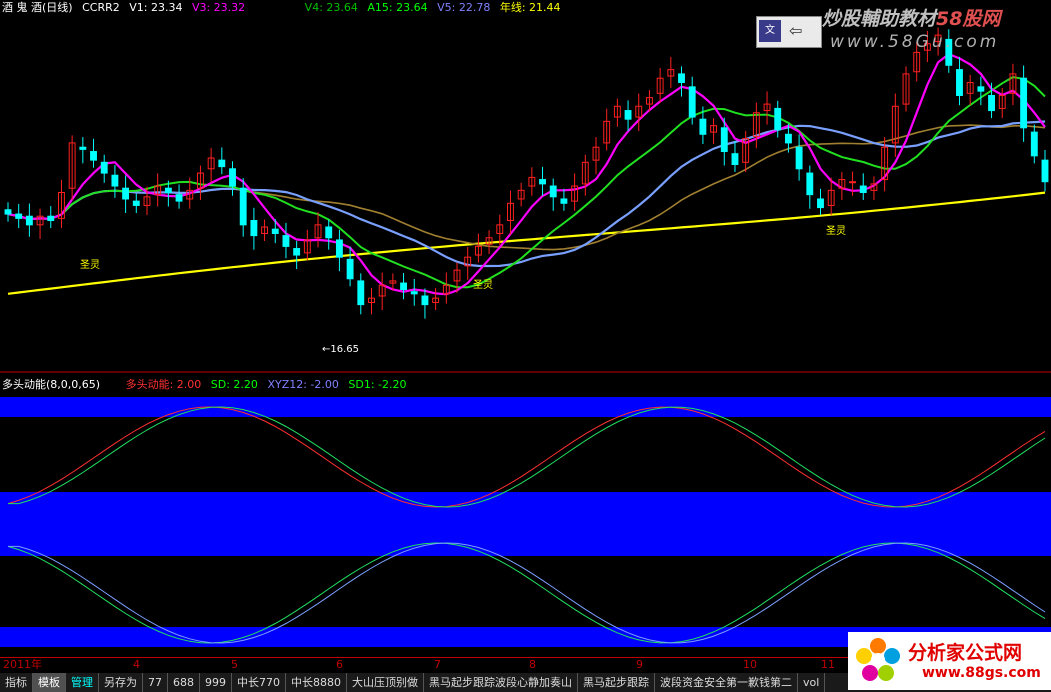 The width and height of the screenshot is (1051, 692). Describe the element at coordinates (51, 384) in the screenshot. I see `indicator-title: 多头动能(8,0,0,65)` at that location.